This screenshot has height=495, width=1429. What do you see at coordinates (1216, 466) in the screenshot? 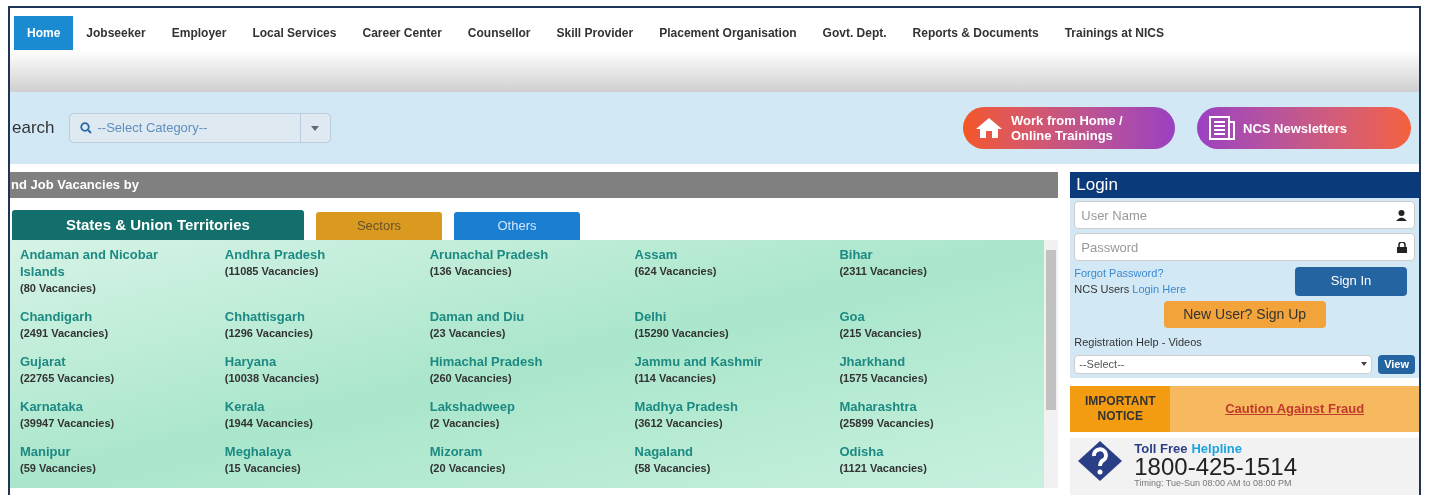
I see `helpline-number: 1800-425-1514` at bounding box center [1216, 466].